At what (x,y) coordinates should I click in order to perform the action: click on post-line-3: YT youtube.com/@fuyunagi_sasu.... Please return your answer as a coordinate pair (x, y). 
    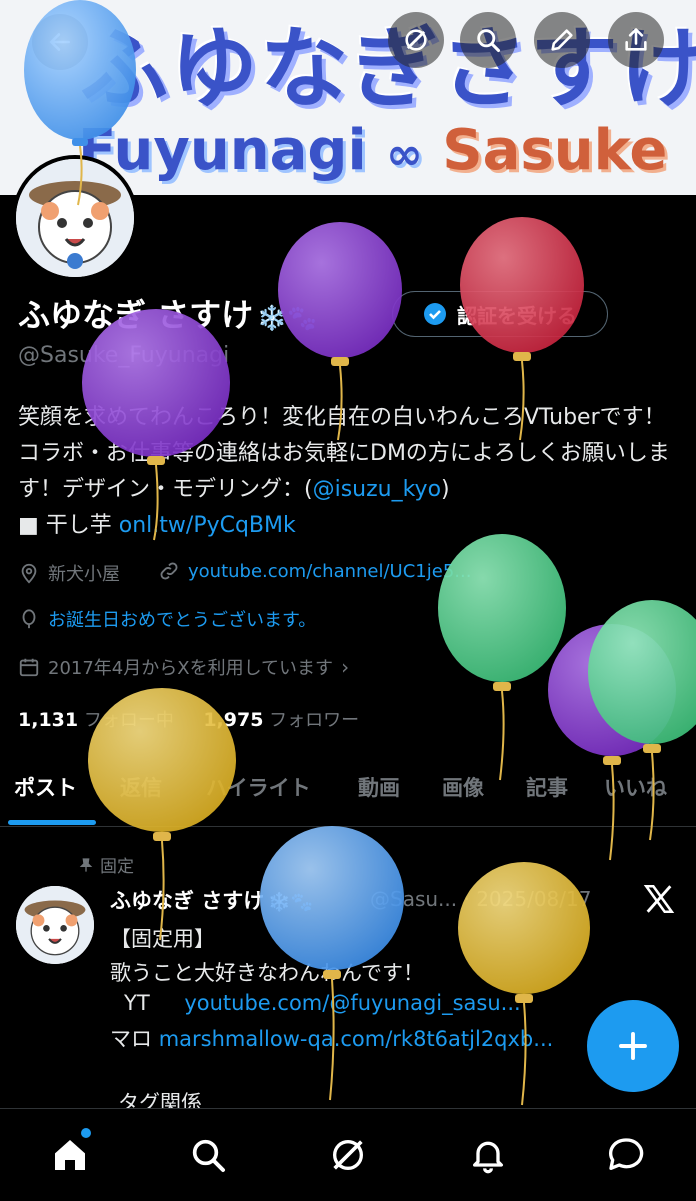
    Looking at the image, I should click on (322, 1003).